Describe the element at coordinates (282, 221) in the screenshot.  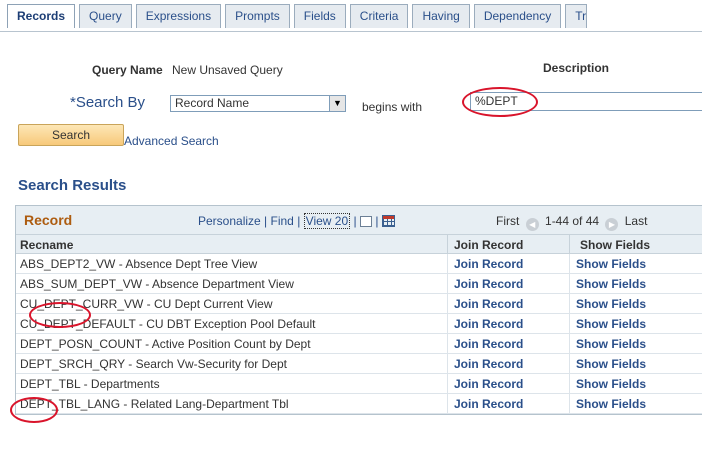
I see `find-link: Find` at that location.